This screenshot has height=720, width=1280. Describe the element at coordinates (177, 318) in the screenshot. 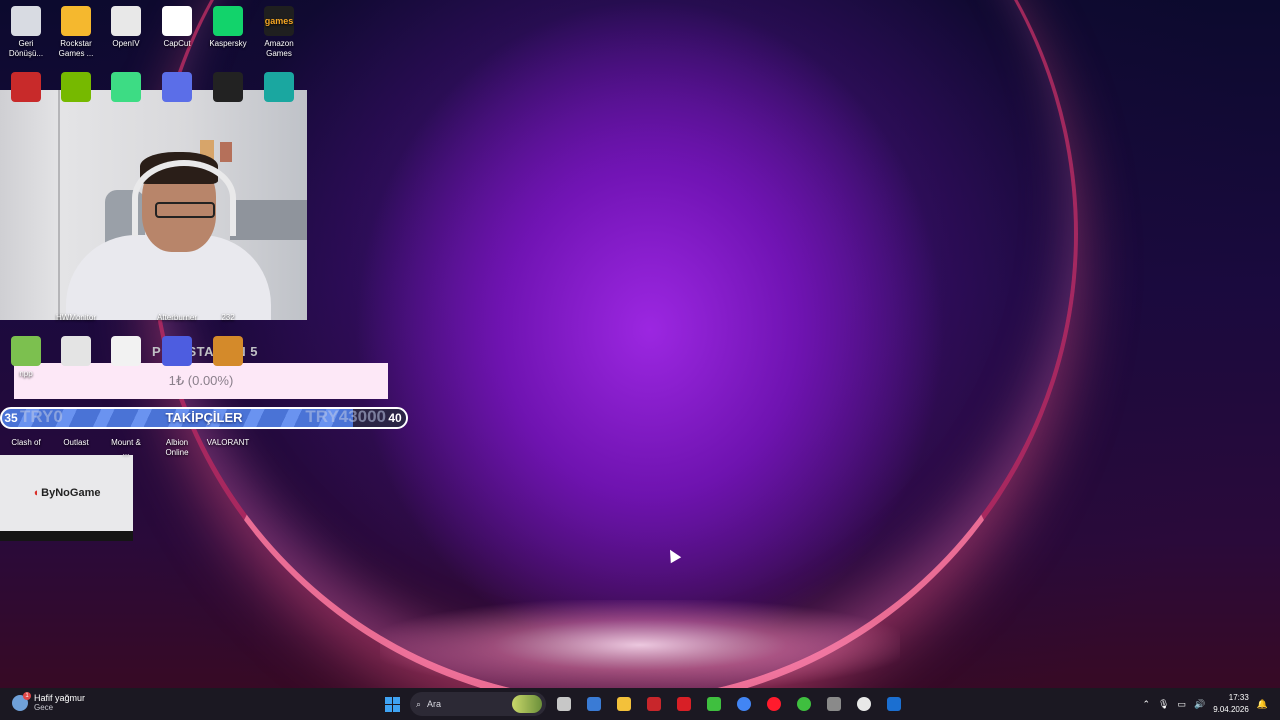

I see `desktop-label-afterburner: Afterburner` at that location.